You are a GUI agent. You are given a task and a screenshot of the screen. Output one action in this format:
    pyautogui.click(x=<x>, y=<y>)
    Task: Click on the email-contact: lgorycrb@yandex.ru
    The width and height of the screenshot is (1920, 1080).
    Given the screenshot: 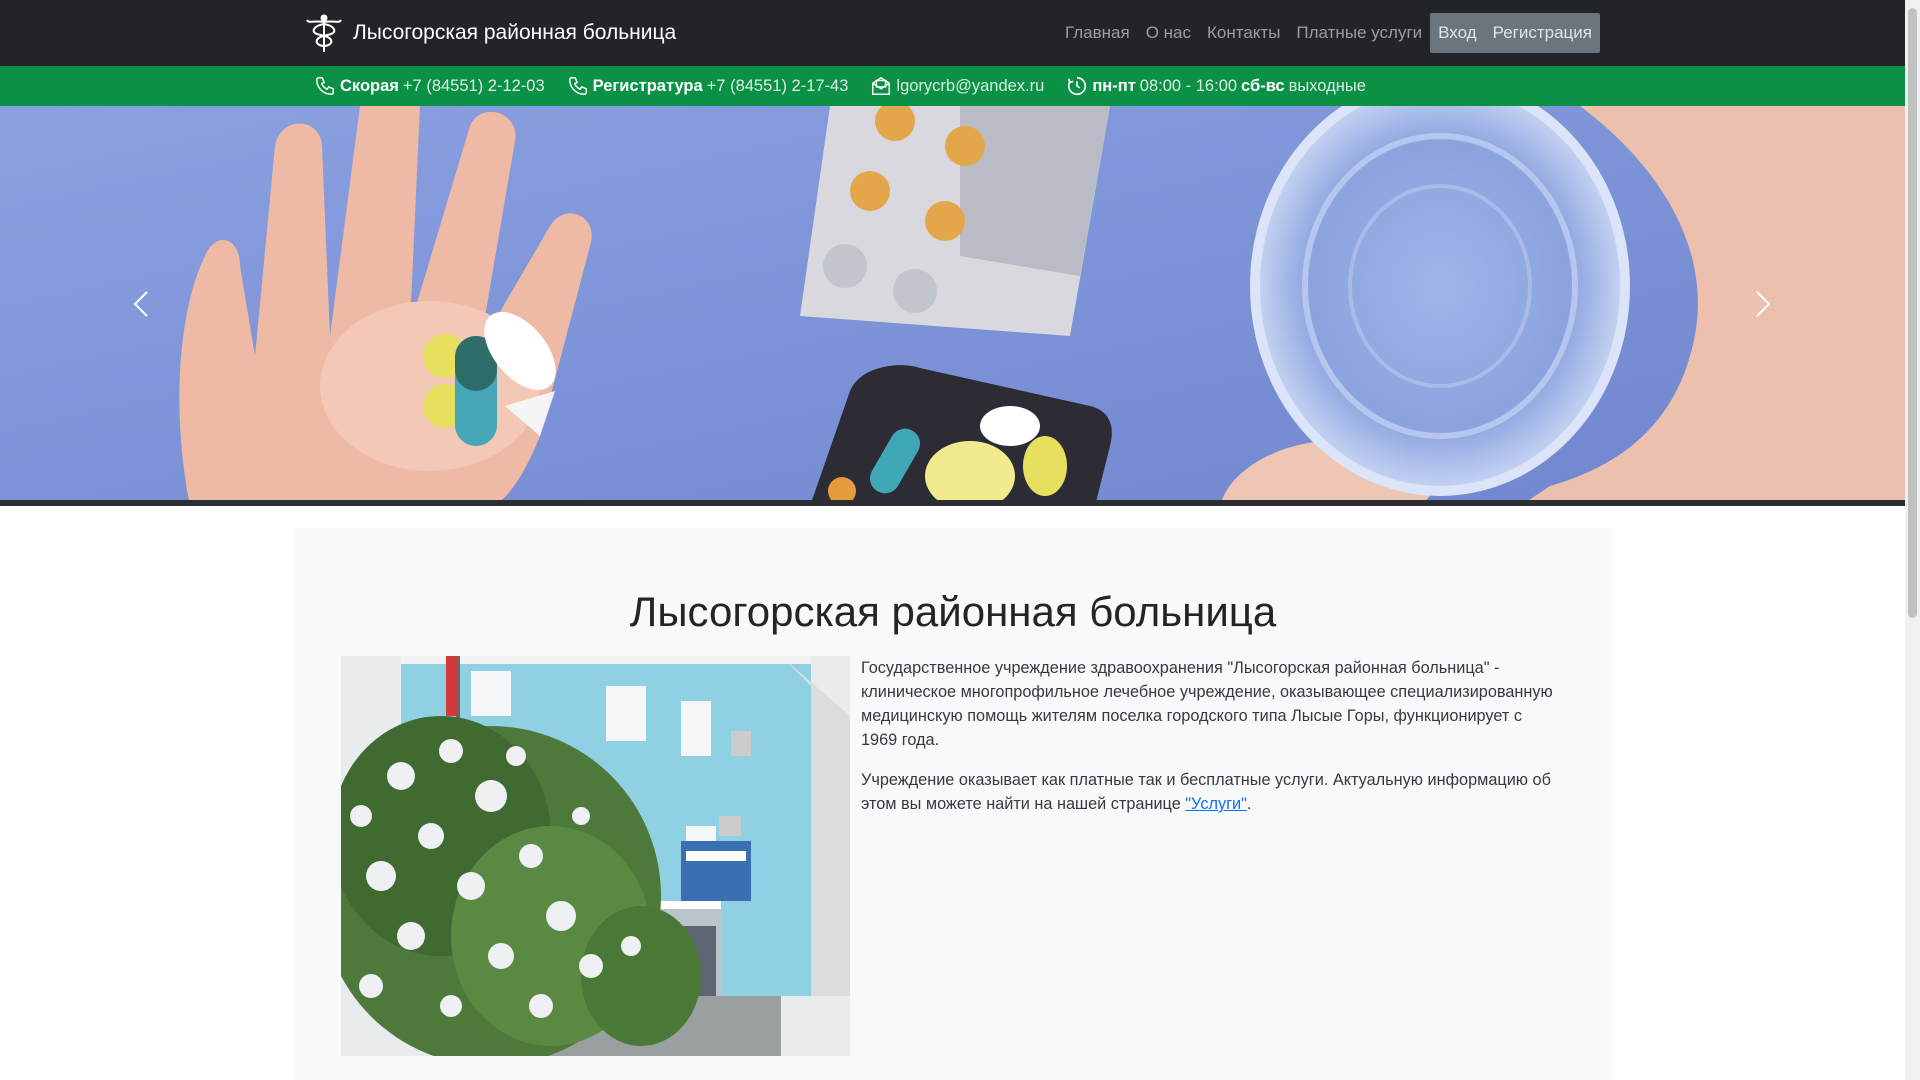 What is the action you would take?
    pyautogui.click(x=957, y=86)
    